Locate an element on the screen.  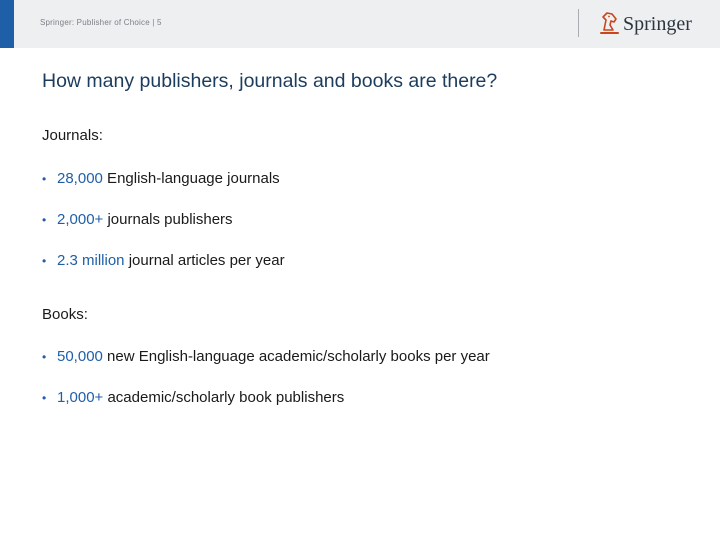
header-accent-bar is located at coordinates (7, 24).